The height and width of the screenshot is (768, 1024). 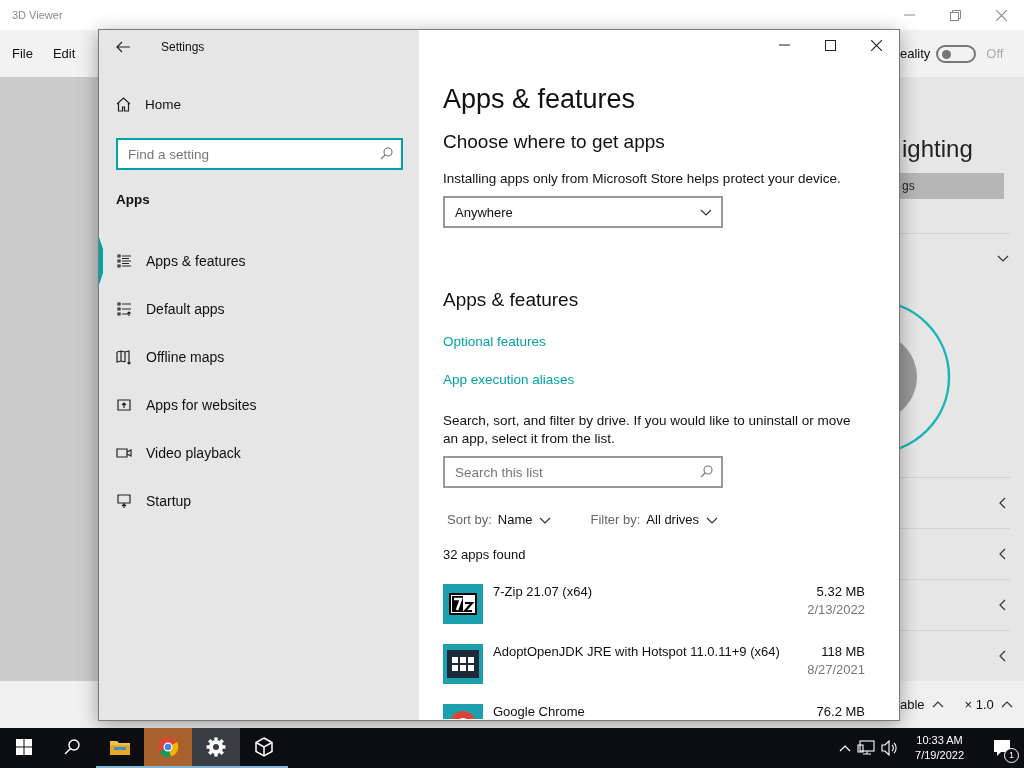 I want to click on window-title: Settings, so click(x=183, y=47).